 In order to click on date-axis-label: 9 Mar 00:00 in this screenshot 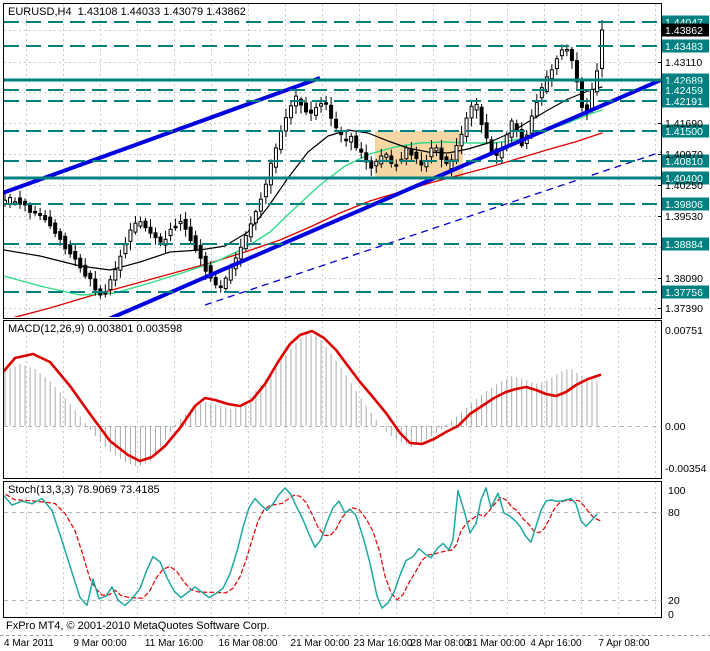, I will do `click(100, 643)`.